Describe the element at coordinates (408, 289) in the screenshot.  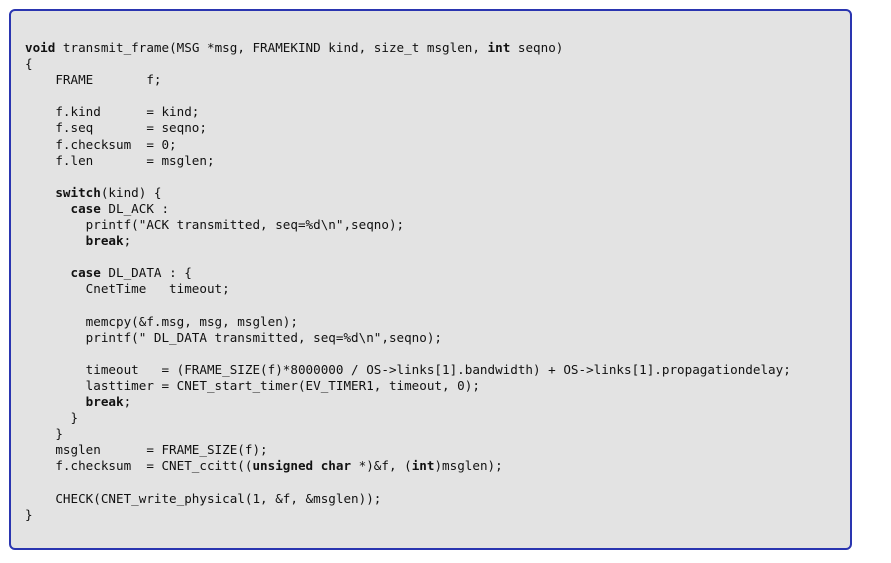
I see `code-line: CnetTime timeout;` at that location.